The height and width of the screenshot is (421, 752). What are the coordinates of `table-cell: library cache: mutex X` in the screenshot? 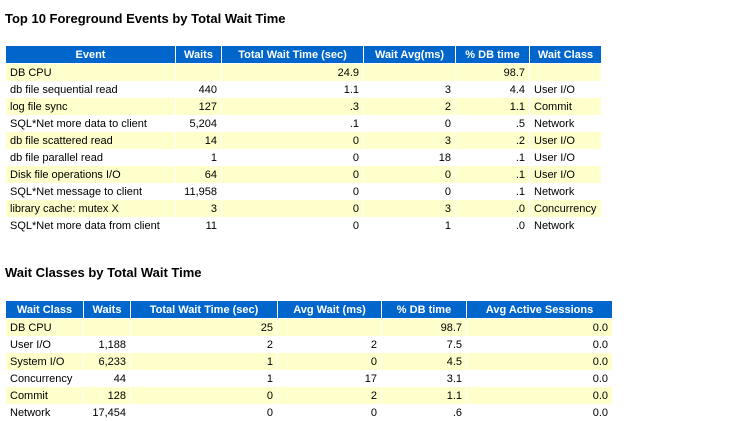 It's located at (90, 208).